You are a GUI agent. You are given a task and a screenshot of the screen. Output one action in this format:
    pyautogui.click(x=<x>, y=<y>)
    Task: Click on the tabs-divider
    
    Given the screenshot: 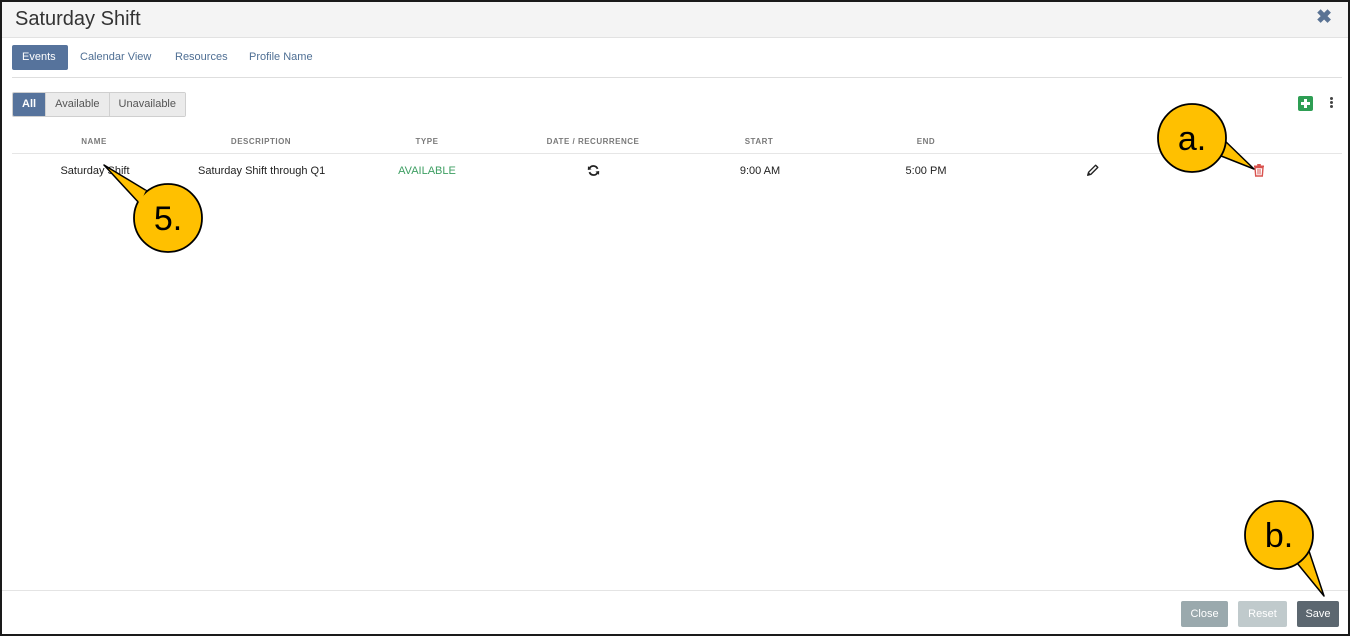 What is the action you would take?
    pyautogui.click(x=677, y=77)
    